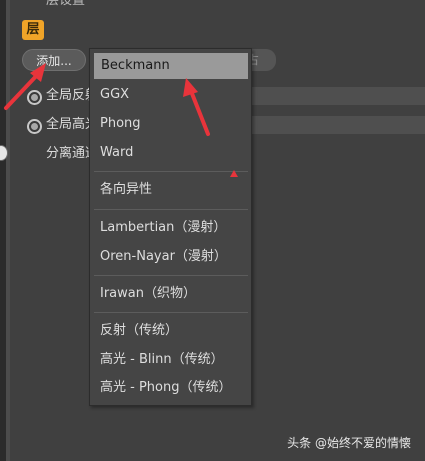 The image size is (425, 461). Describe the element at coordinates (170, 331) in the screenshot. I see `menu-item-reflection-legacy: 反射（传统）` at that location.